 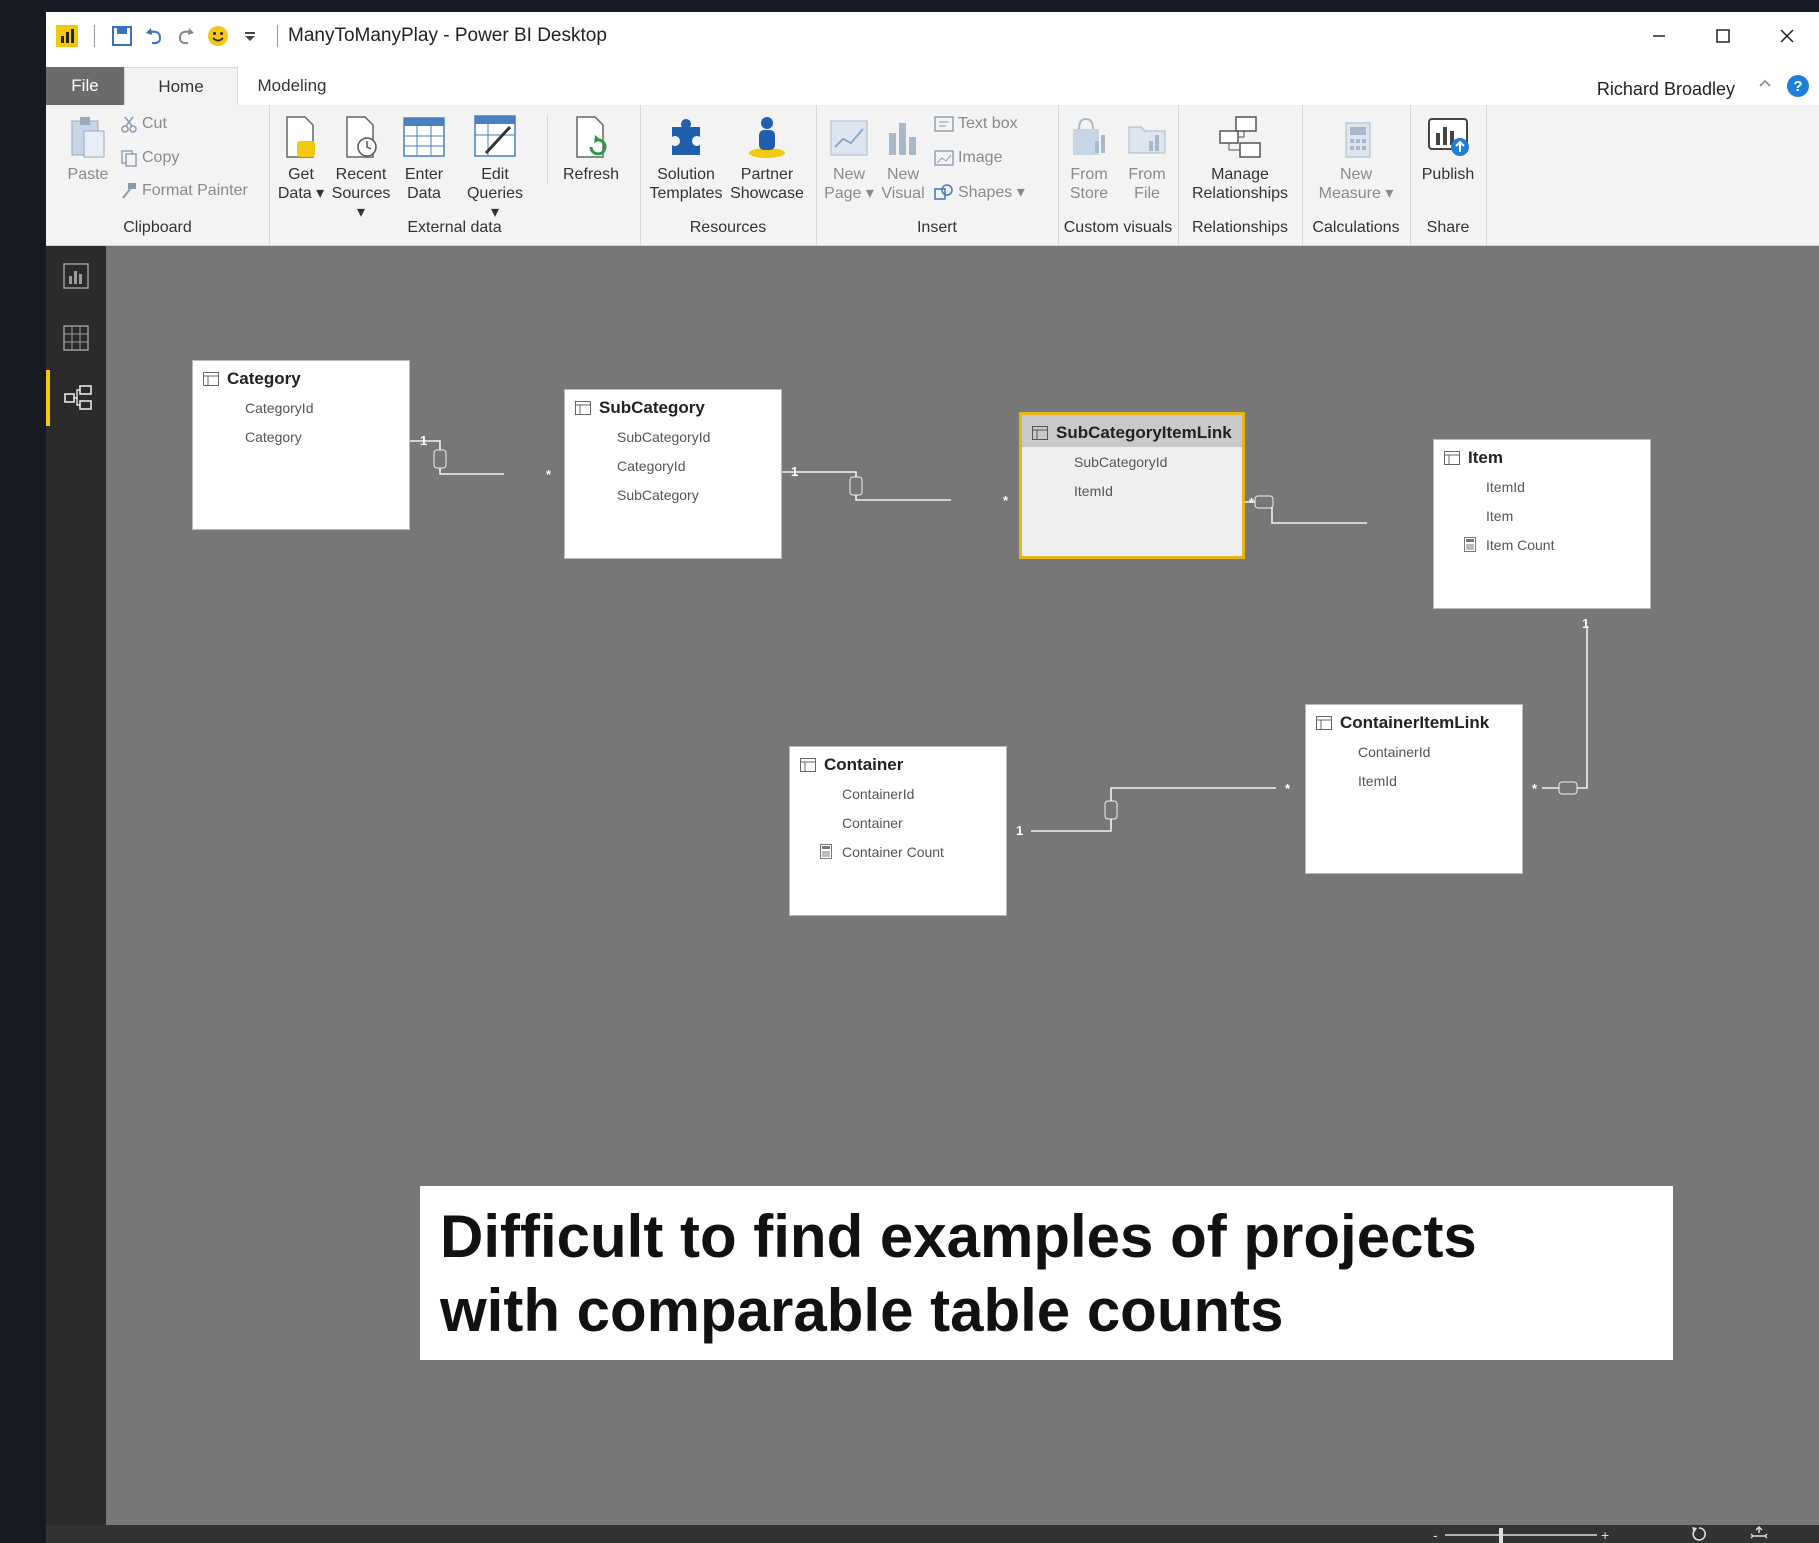 I want to click on solution-templates-button: Solution Templates, so click(x=686, y=159).